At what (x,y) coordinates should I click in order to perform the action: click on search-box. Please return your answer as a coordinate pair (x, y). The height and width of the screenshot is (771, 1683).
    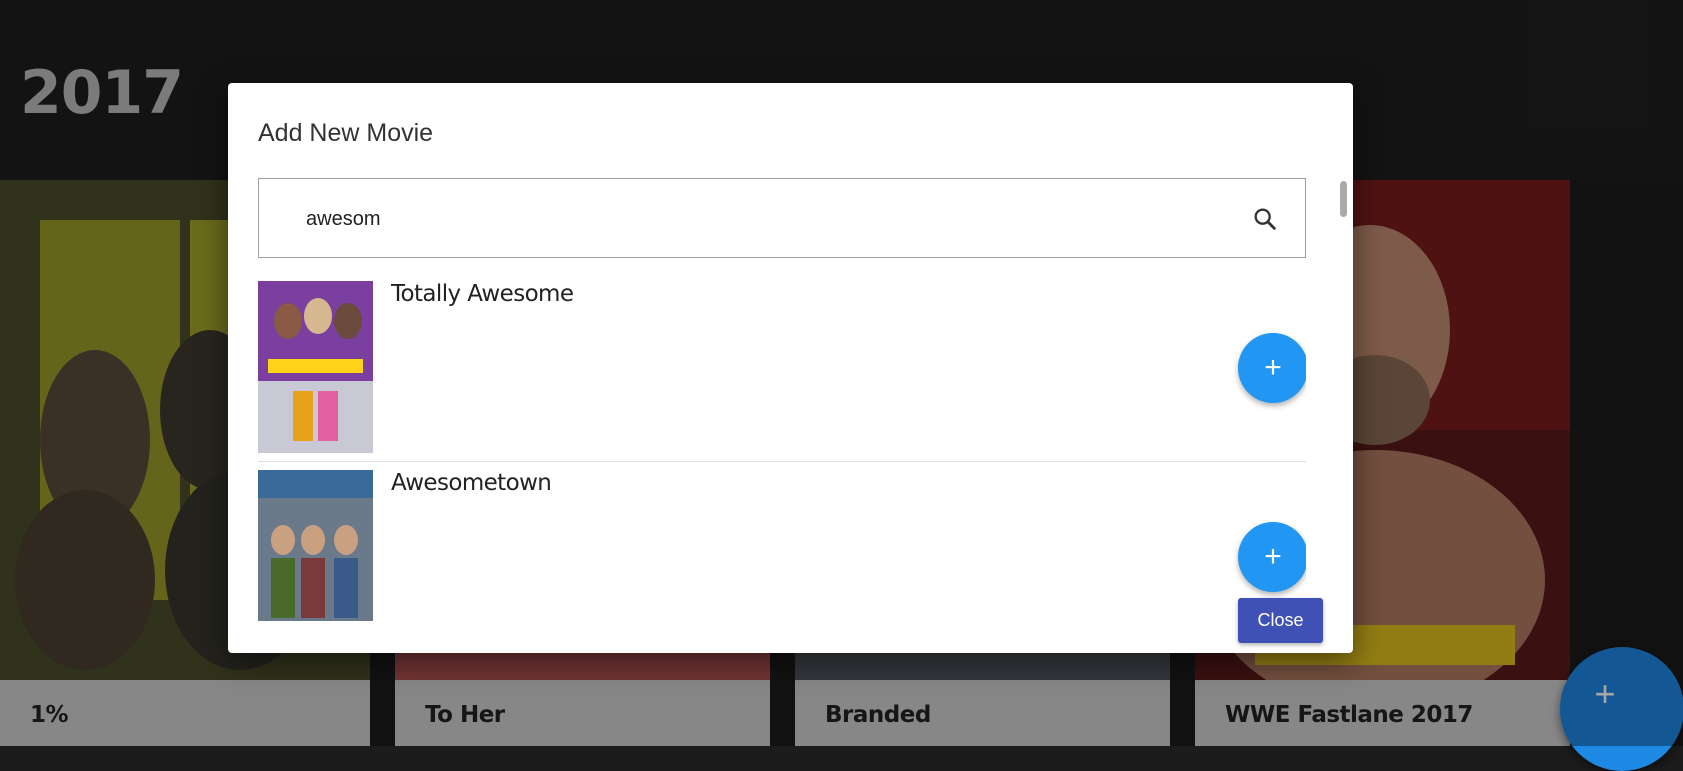
    Looking at the image, I should click on (782, 218).